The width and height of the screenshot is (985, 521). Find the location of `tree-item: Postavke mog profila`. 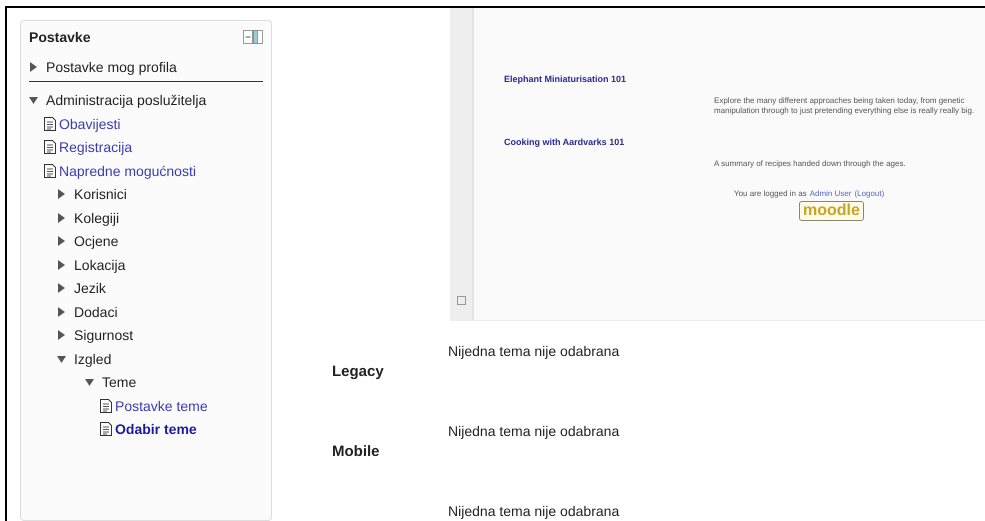

tree-item: Postavke mog profila is located at coordinates (111, 66).